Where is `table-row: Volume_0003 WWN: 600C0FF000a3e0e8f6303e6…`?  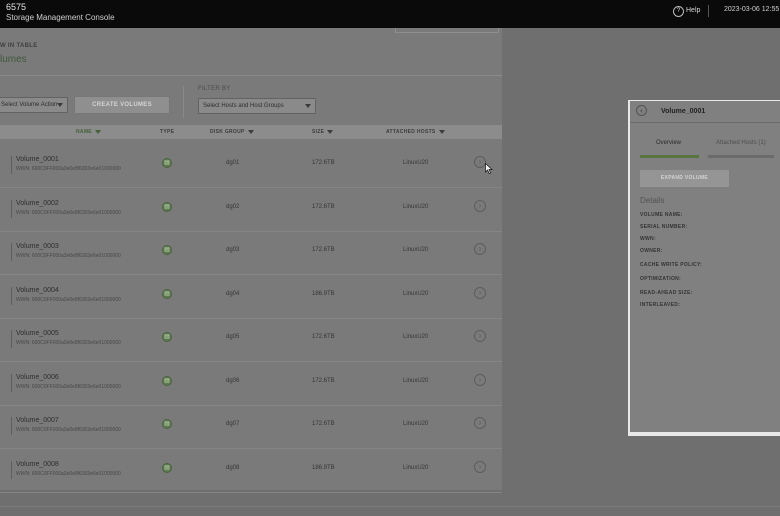
table-row: Volume_0003 WWN: 600C0FF000a3e0e8f6303e6… is located at coordinates (251, 253).